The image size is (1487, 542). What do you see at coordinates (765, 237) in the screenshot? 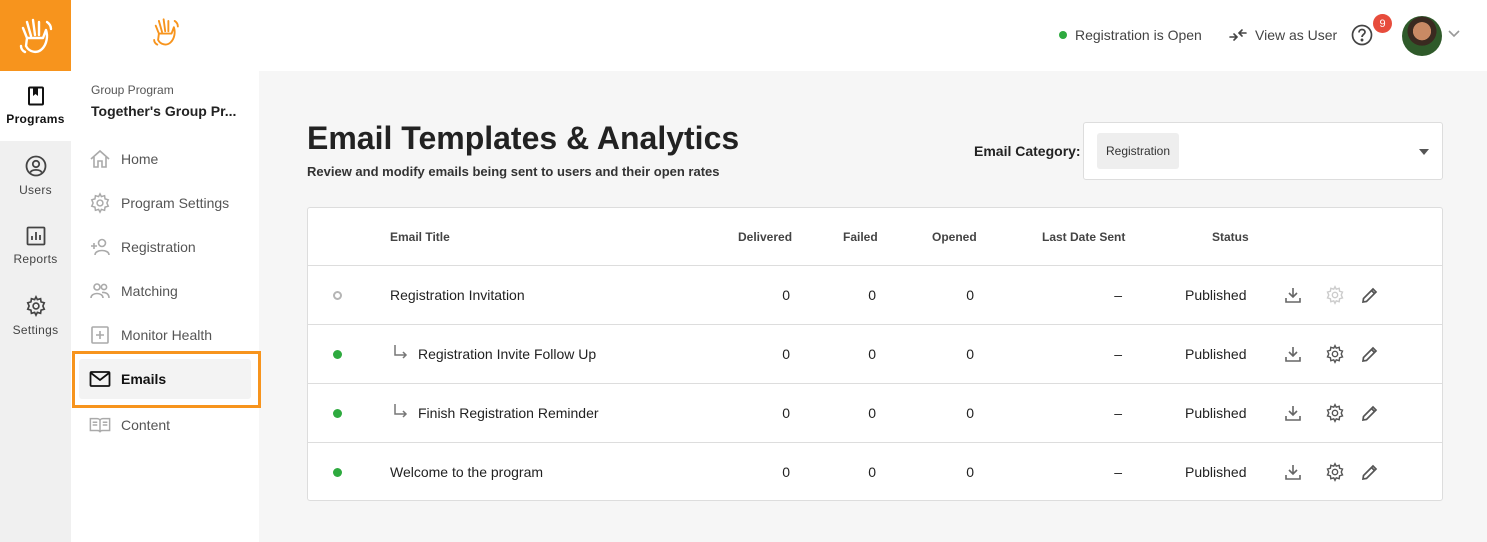
I see `header-delivered: Delivered` at bounding box center [765, 237].